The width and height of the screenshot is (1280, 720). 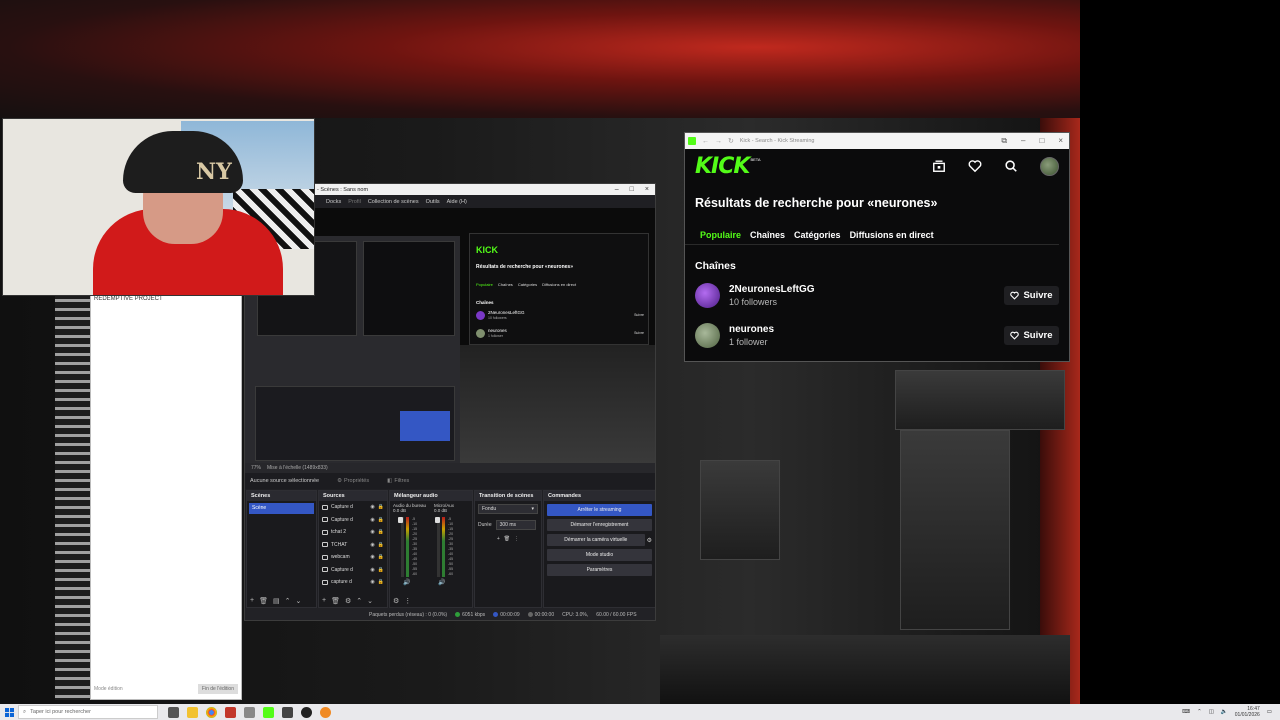 I want to click on menu-docks: Docks, so click(x=333, y=202).